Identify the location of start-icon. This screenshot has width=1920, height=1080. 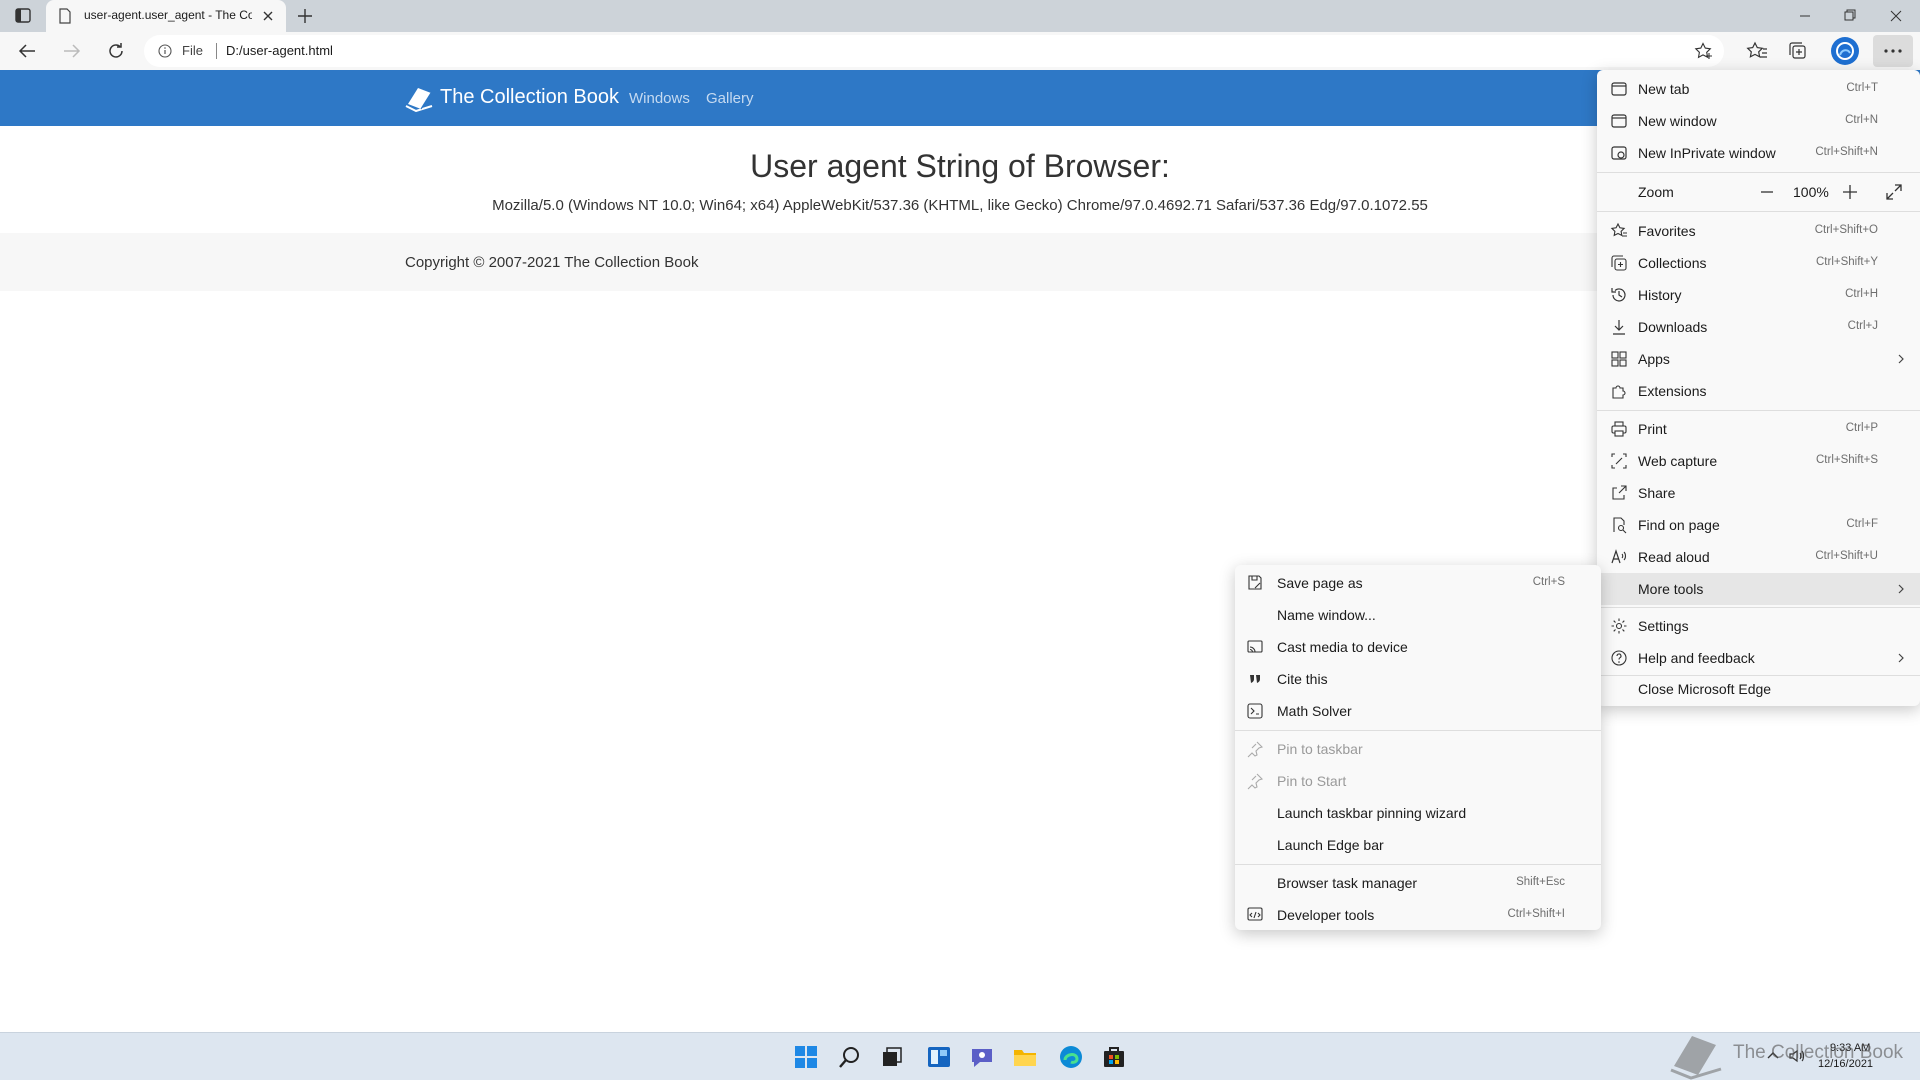
(806, 1057).